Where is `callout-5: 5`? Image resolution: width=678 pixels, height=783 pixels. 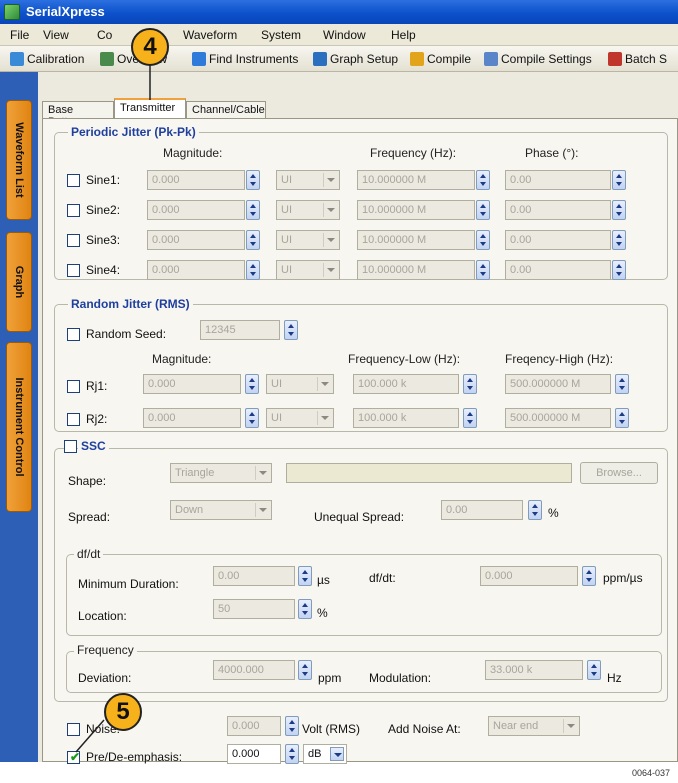
callout-5: 5 is located at coordinates (123, 712).